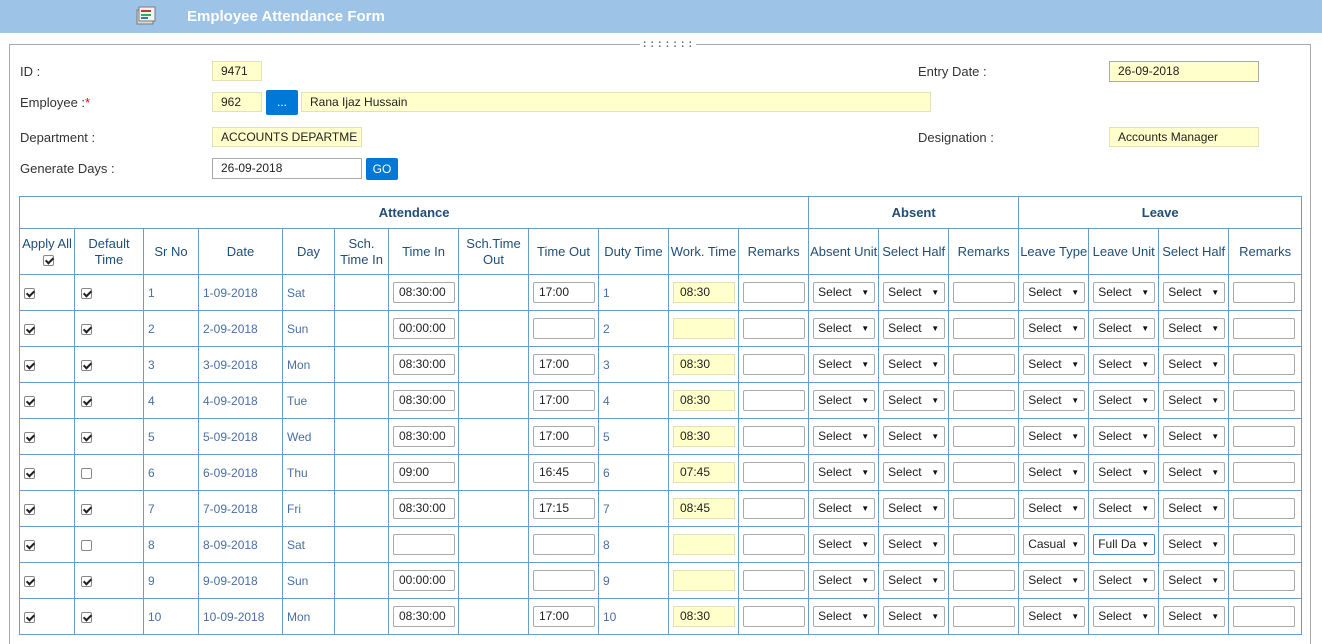 Image resolution: width=1322 pixels, height=644 pixels. What do you see at coordinates (668, 44) in the screenshot?
I see `panel-resize-grip: :::::::` at bounding box center [668, 44].